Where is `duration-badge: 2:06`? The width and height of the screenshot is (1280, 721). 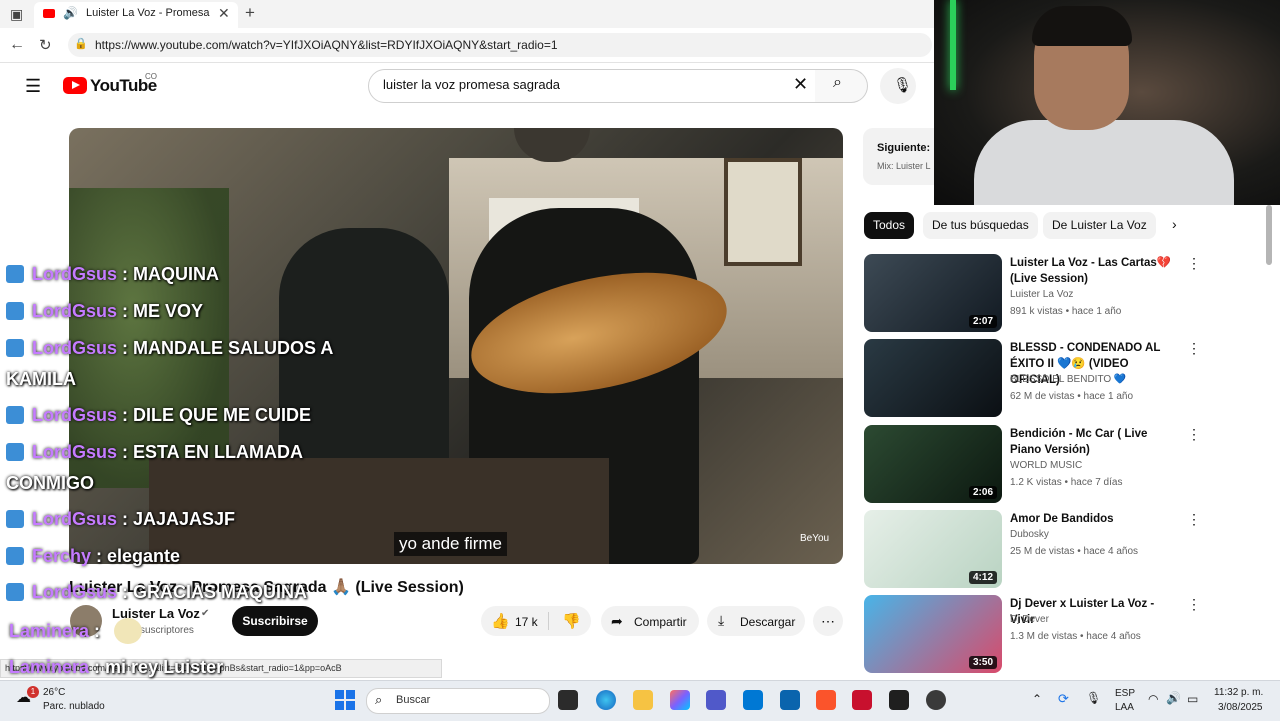
duration-badge: 2:06 is located at coordinates (982, 492).